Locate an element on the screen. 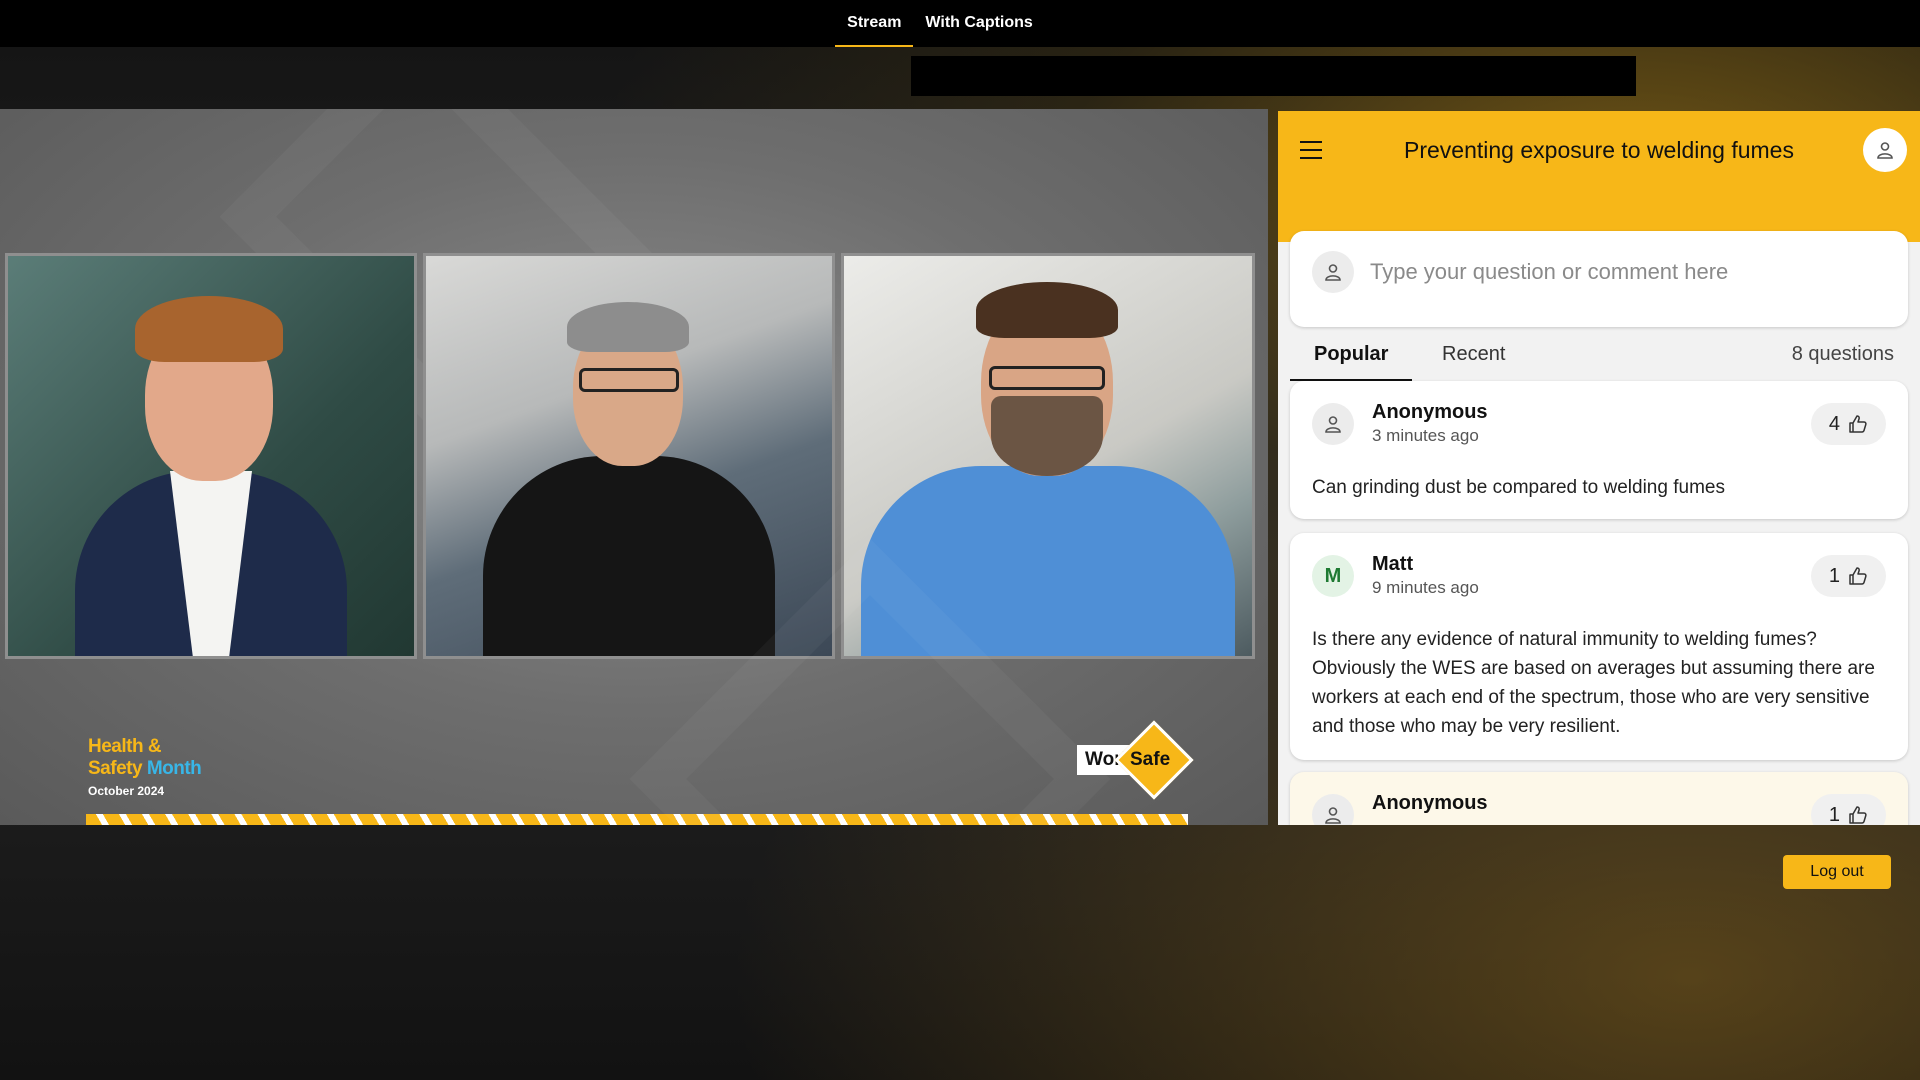 Image resolution: width=1920 pixels, height=1080 pixels. question-author: Matt is located at coordinates (1393, 564).